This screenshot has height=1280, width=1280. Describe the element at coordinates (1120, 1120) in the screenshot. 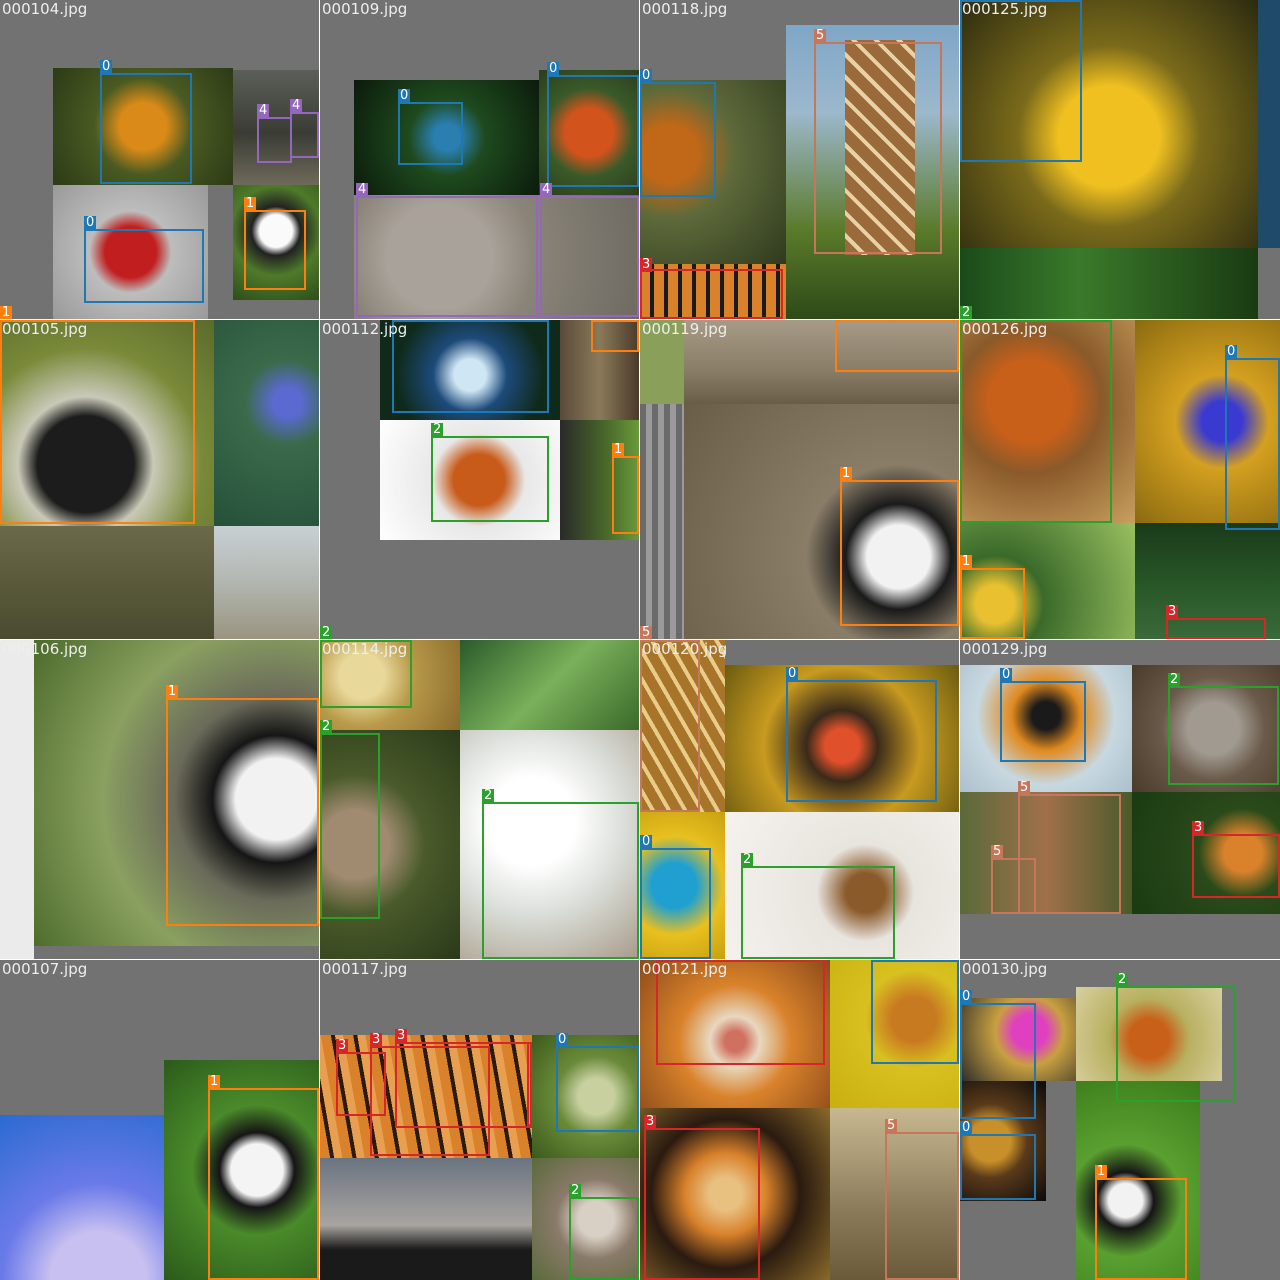

I see `mosaic-tile: 000130.jpg 0 2 0 1` at that location.